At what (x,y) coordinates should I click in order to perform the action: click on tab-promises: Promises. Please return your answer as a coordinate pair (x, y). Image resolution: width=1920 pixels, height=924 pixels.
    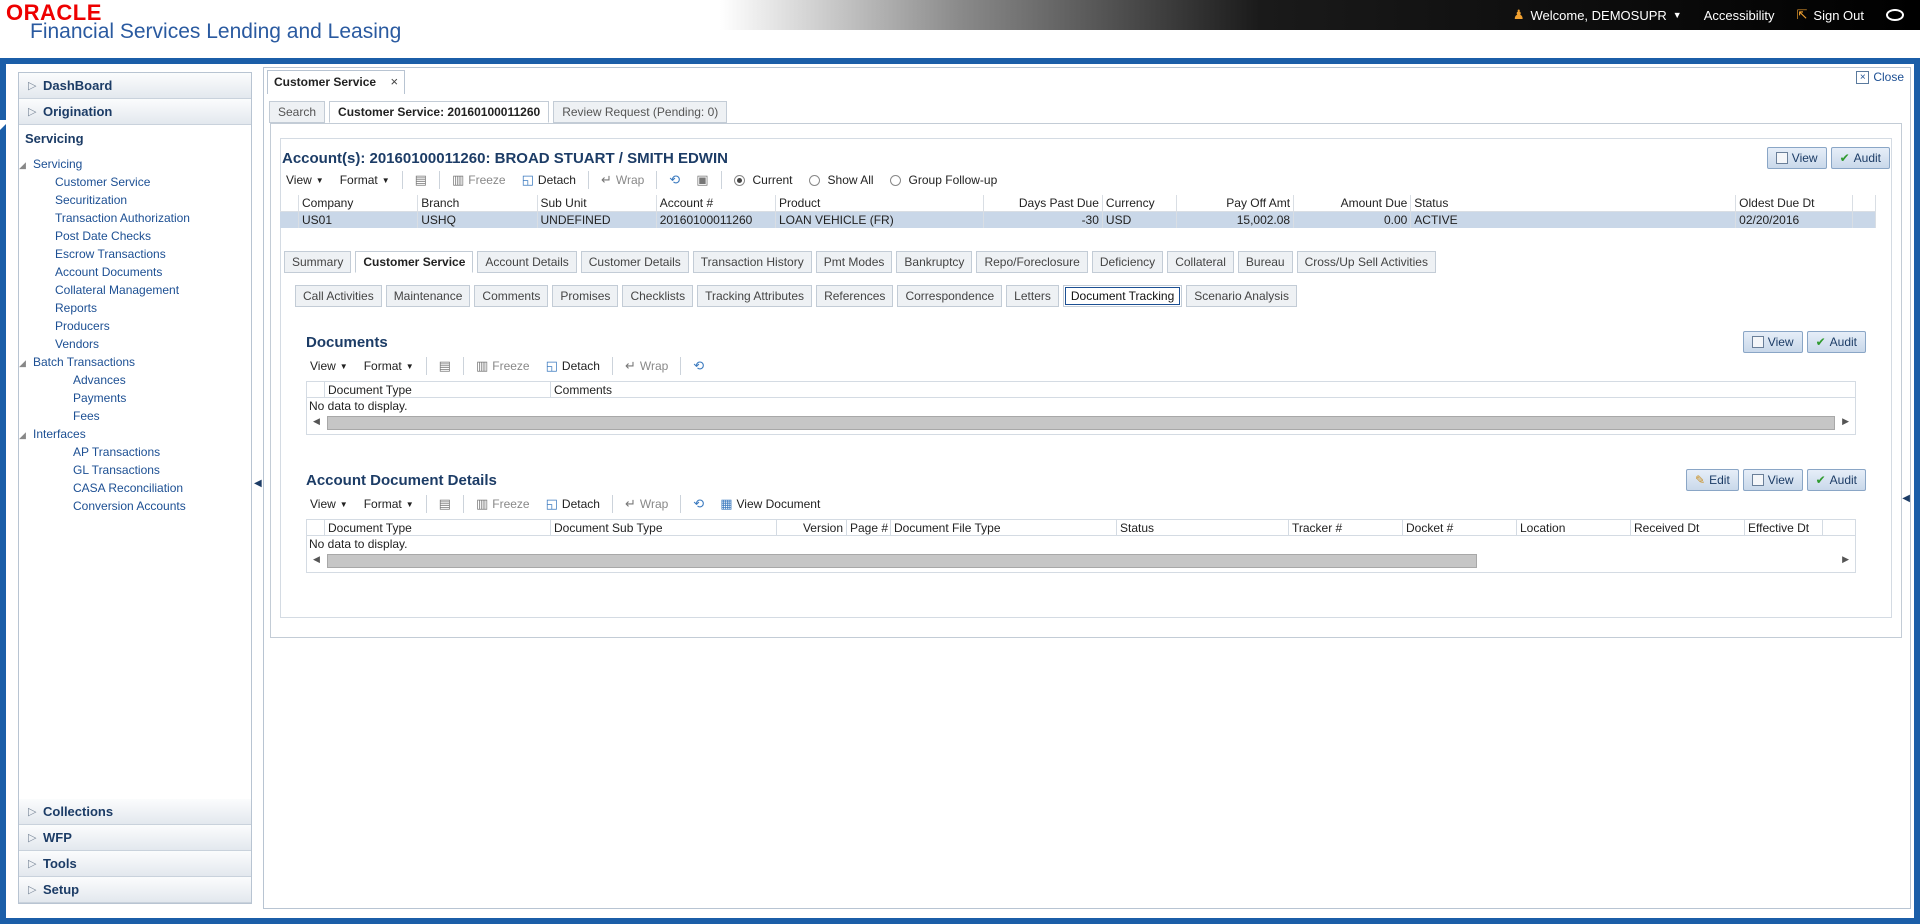
    Looking at the image, I should click on (585, 296).